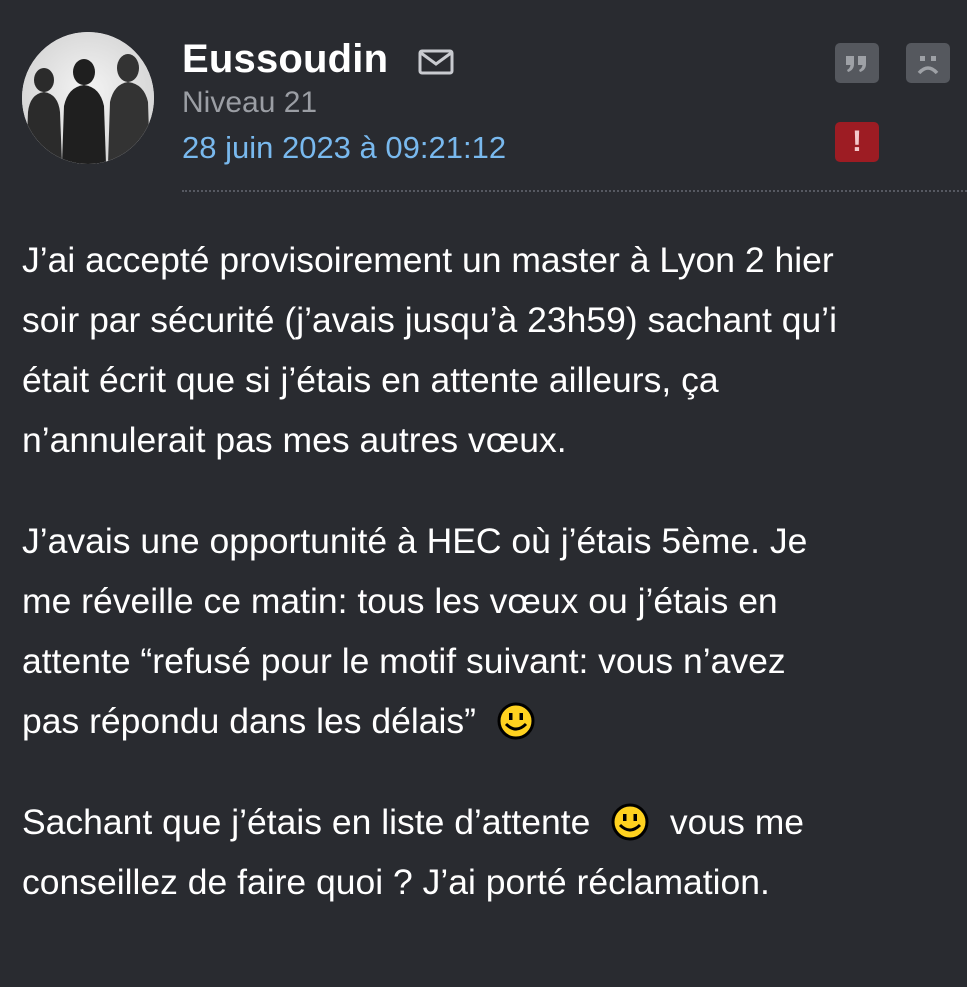 This screenshot has height=987, width=967. I want to click on avatar-image, so click(88, 98).